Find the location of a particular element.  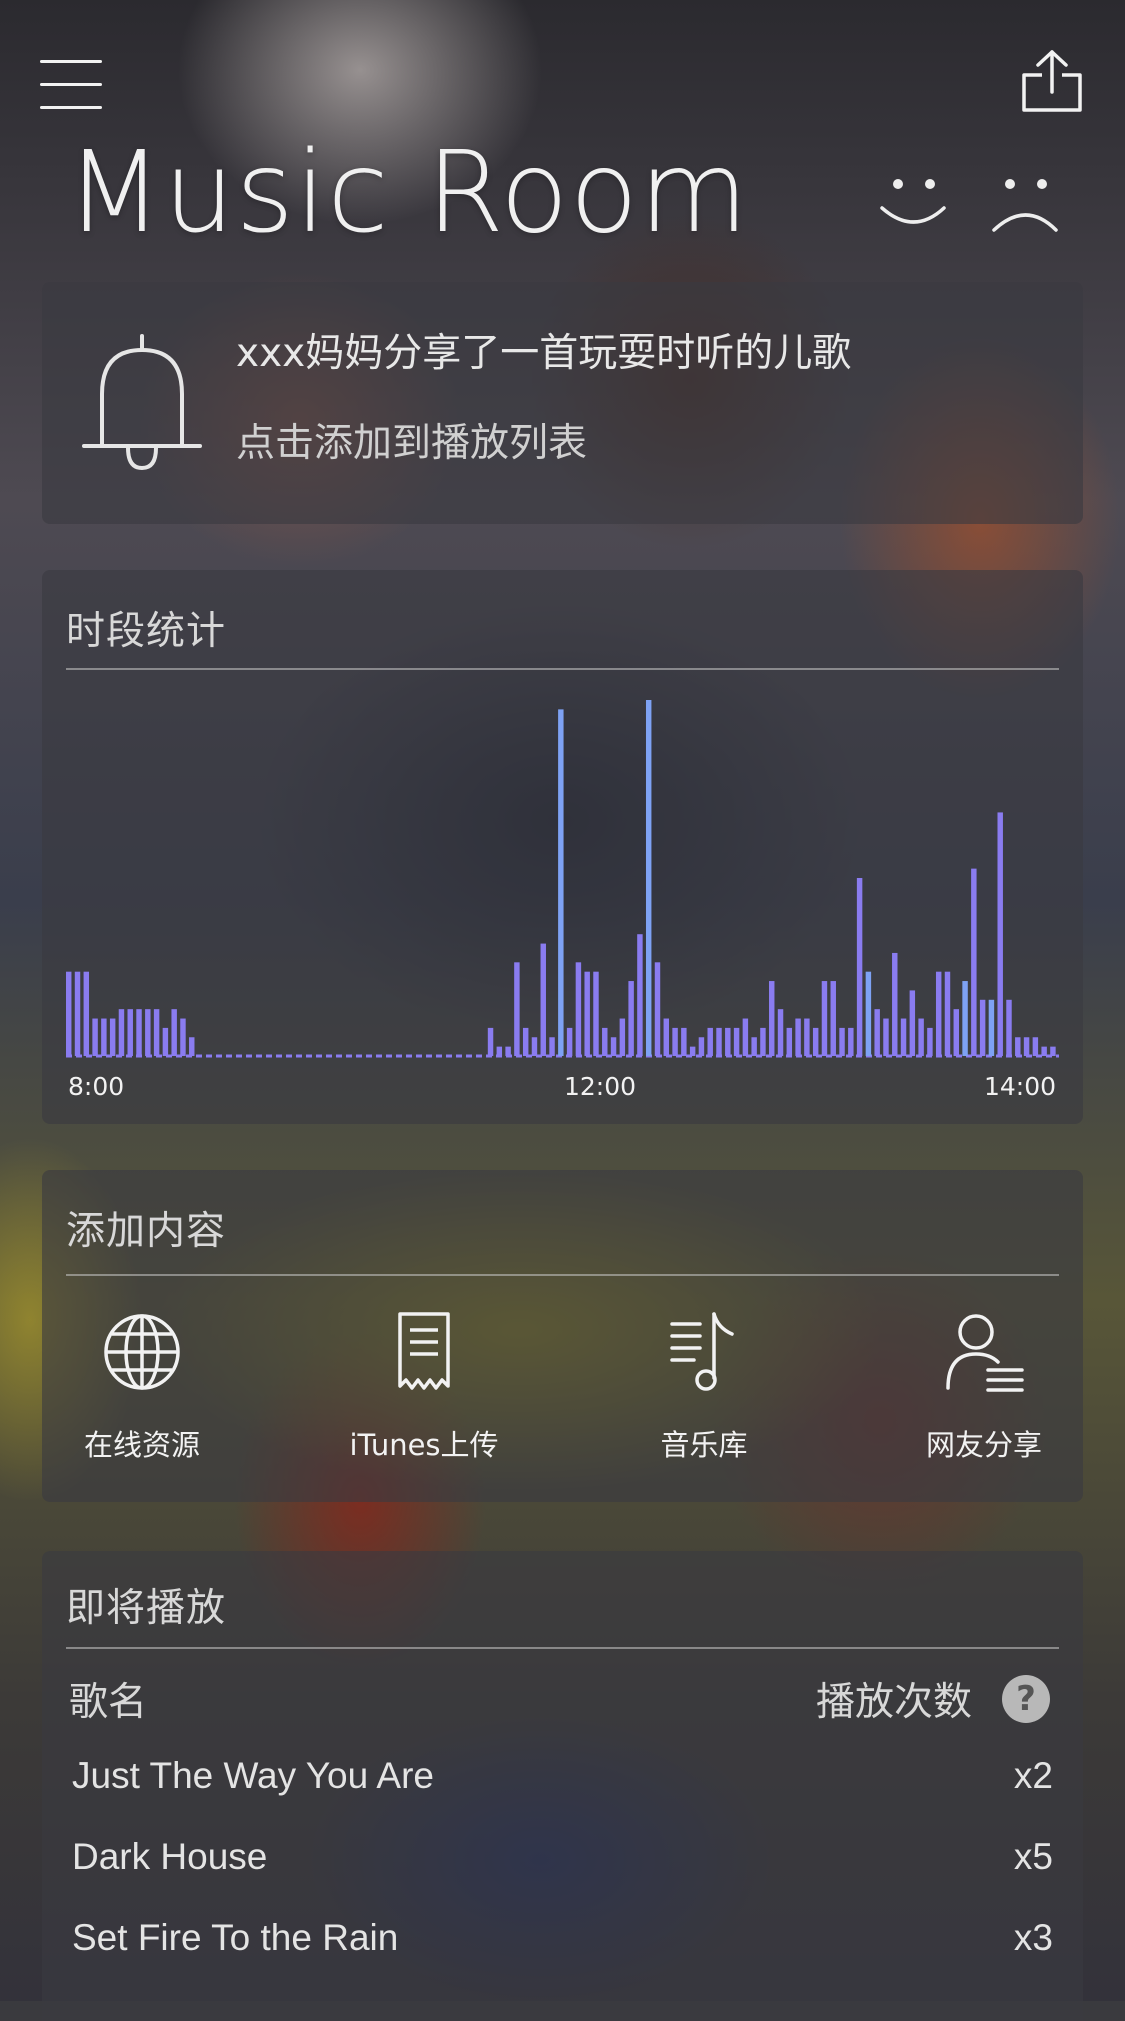

x-tick-label: 8:00 is located at coordinates (96, 1086).